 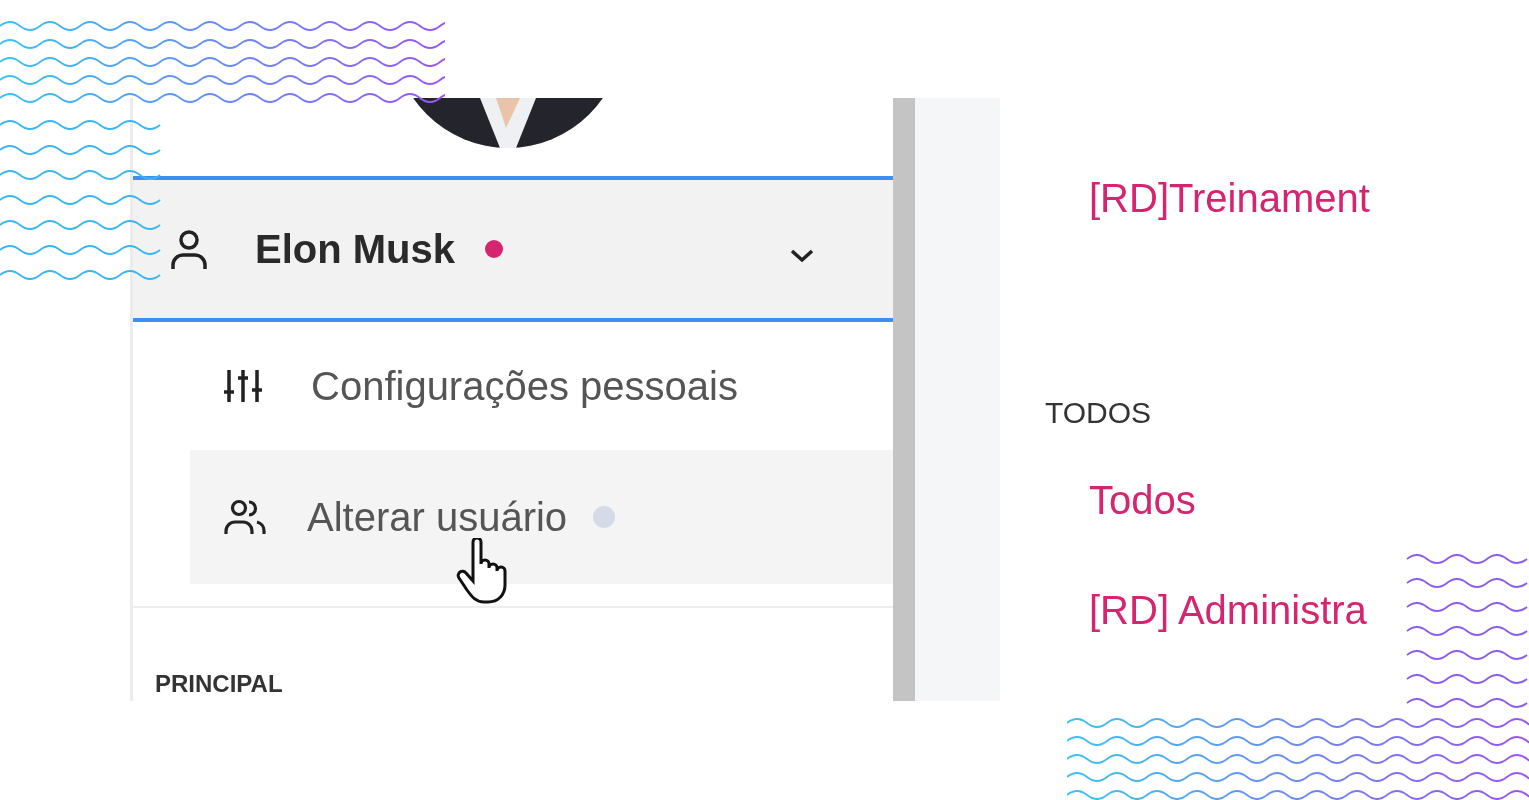 I want to click on menu-item-label: Alterar usuário, so click(x=437, y=517).